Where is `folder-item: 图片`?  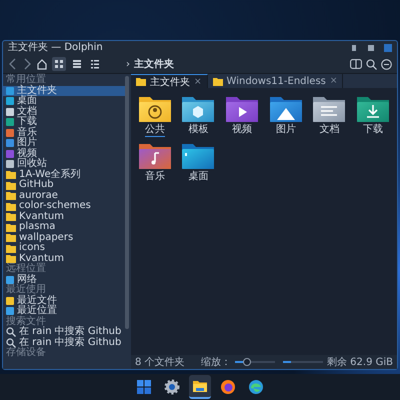 folder-item: 图片 is located at coordinates (286, 116).